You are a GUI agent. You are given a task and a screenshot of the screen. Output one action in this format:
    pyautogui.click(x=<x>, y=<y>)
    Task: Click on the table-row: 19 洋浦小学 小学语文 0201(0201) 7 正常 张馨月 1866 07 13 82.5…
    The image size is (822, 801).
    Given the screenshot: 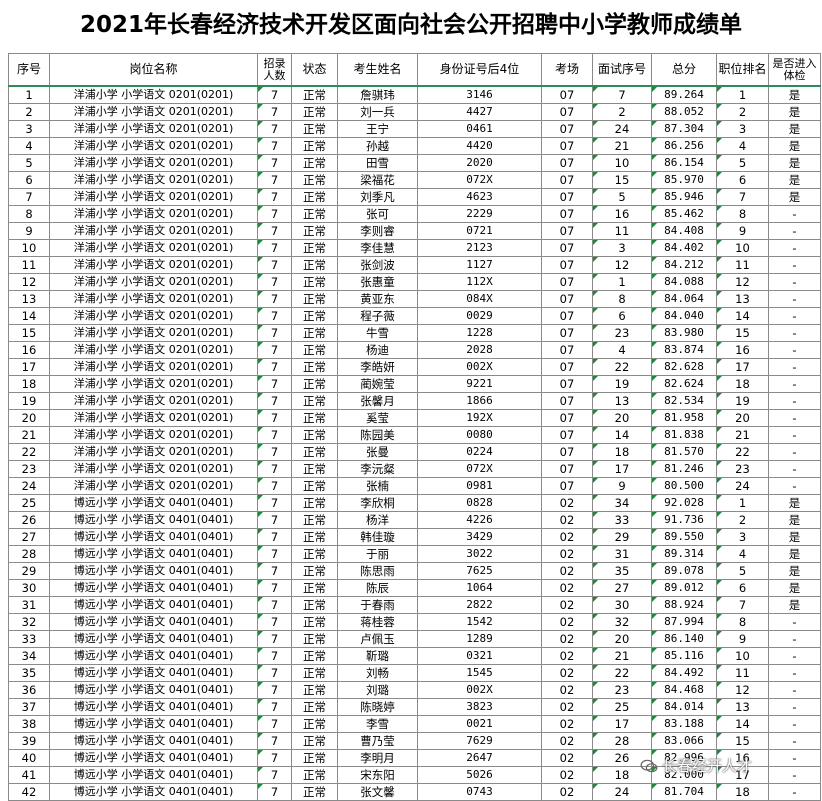 What is the action you would take?
    pyautogui.click(x=414, y=401)
    